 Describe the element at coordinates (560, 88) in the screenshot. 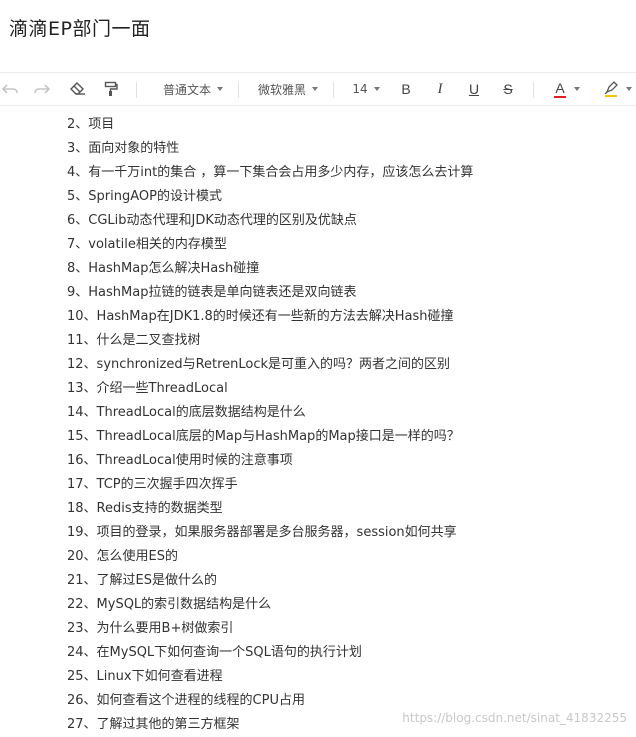

I see `text-color-icon: A` at that location.